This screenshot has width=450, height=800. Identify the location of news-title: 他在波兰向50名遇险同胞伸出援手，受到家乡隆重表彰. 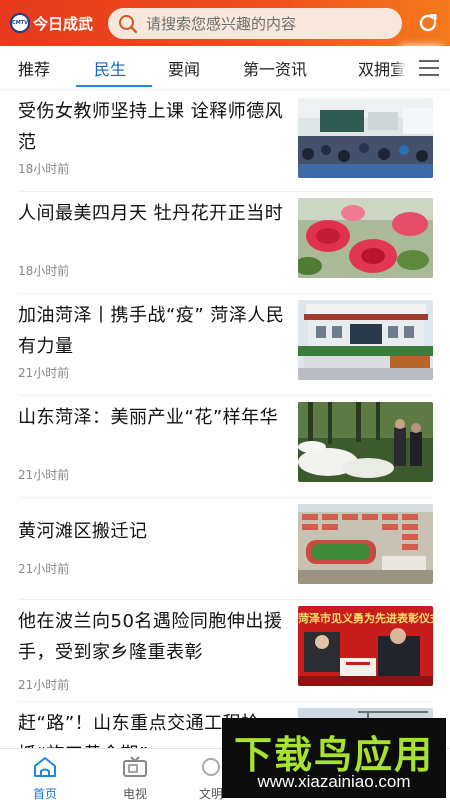
(150, 637).